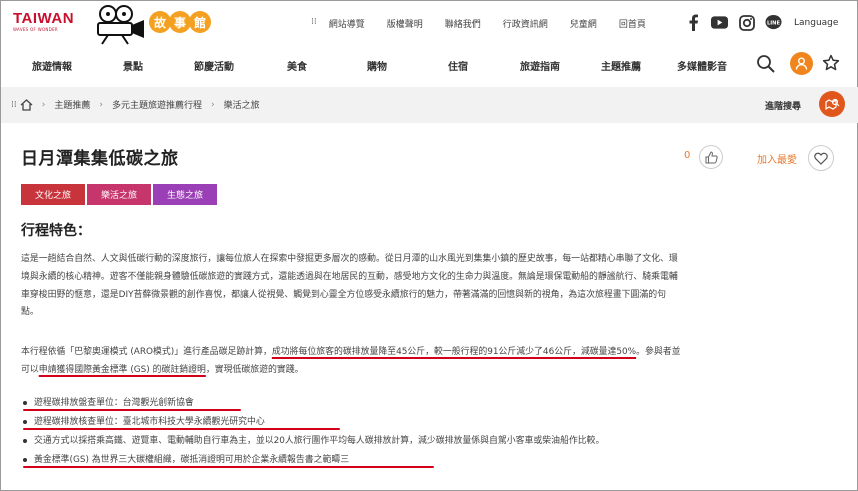 Image resolution: width=858 pixels, height=491 pixels. What do you see at coordinates (540, 65) in the screenshot?
I see `nav-travel-guide: 旅遊指南` at bounding box center [540, 65].